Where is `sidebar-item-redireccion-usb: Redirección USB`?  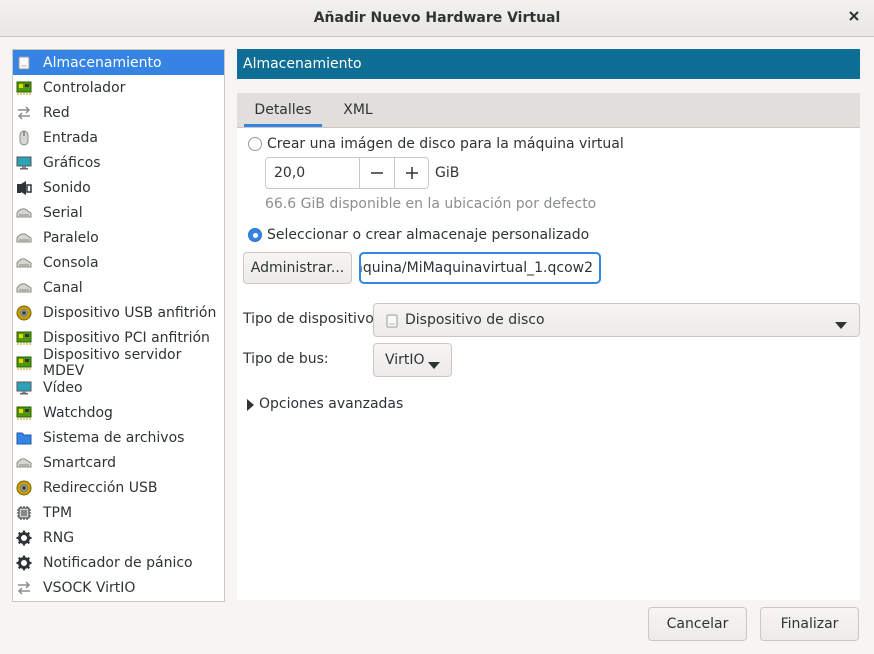
sidebar-item-redireccion-usb: Redirección USB is located at coordinates (118, 487).